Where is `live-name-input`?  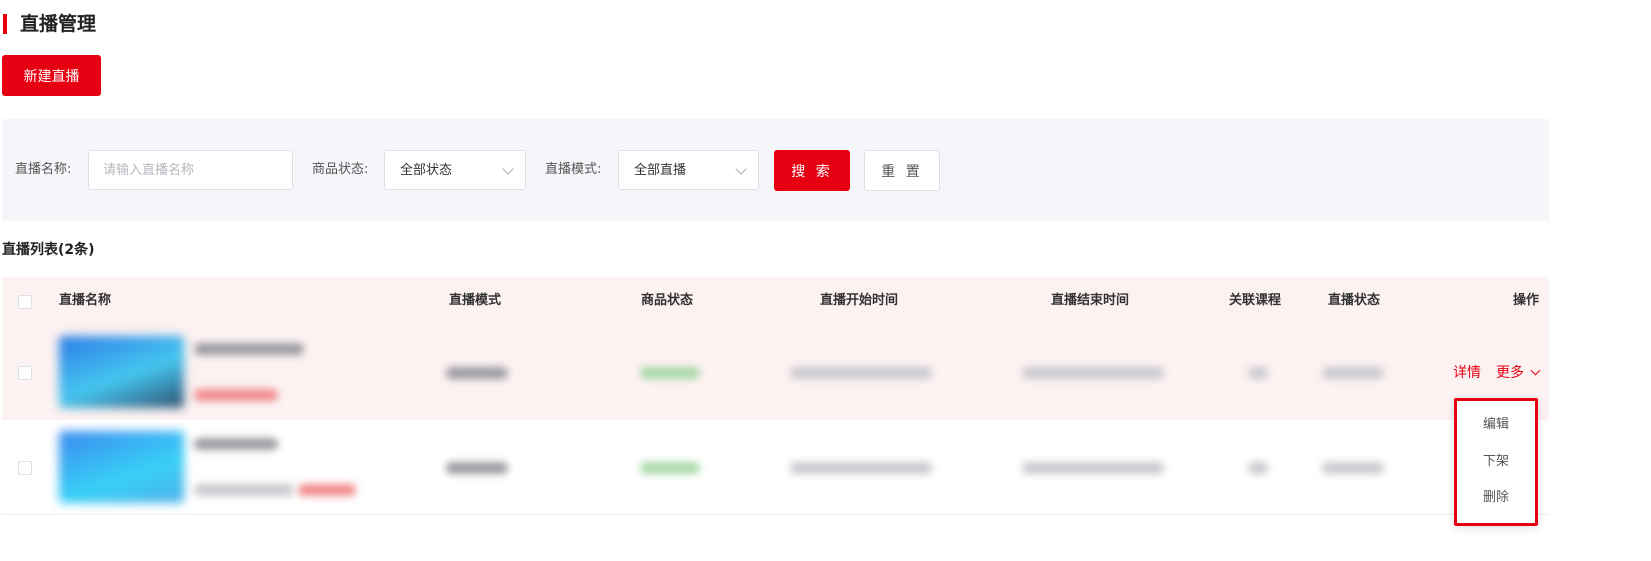 live-name-input is located at coordinates (190, 170).